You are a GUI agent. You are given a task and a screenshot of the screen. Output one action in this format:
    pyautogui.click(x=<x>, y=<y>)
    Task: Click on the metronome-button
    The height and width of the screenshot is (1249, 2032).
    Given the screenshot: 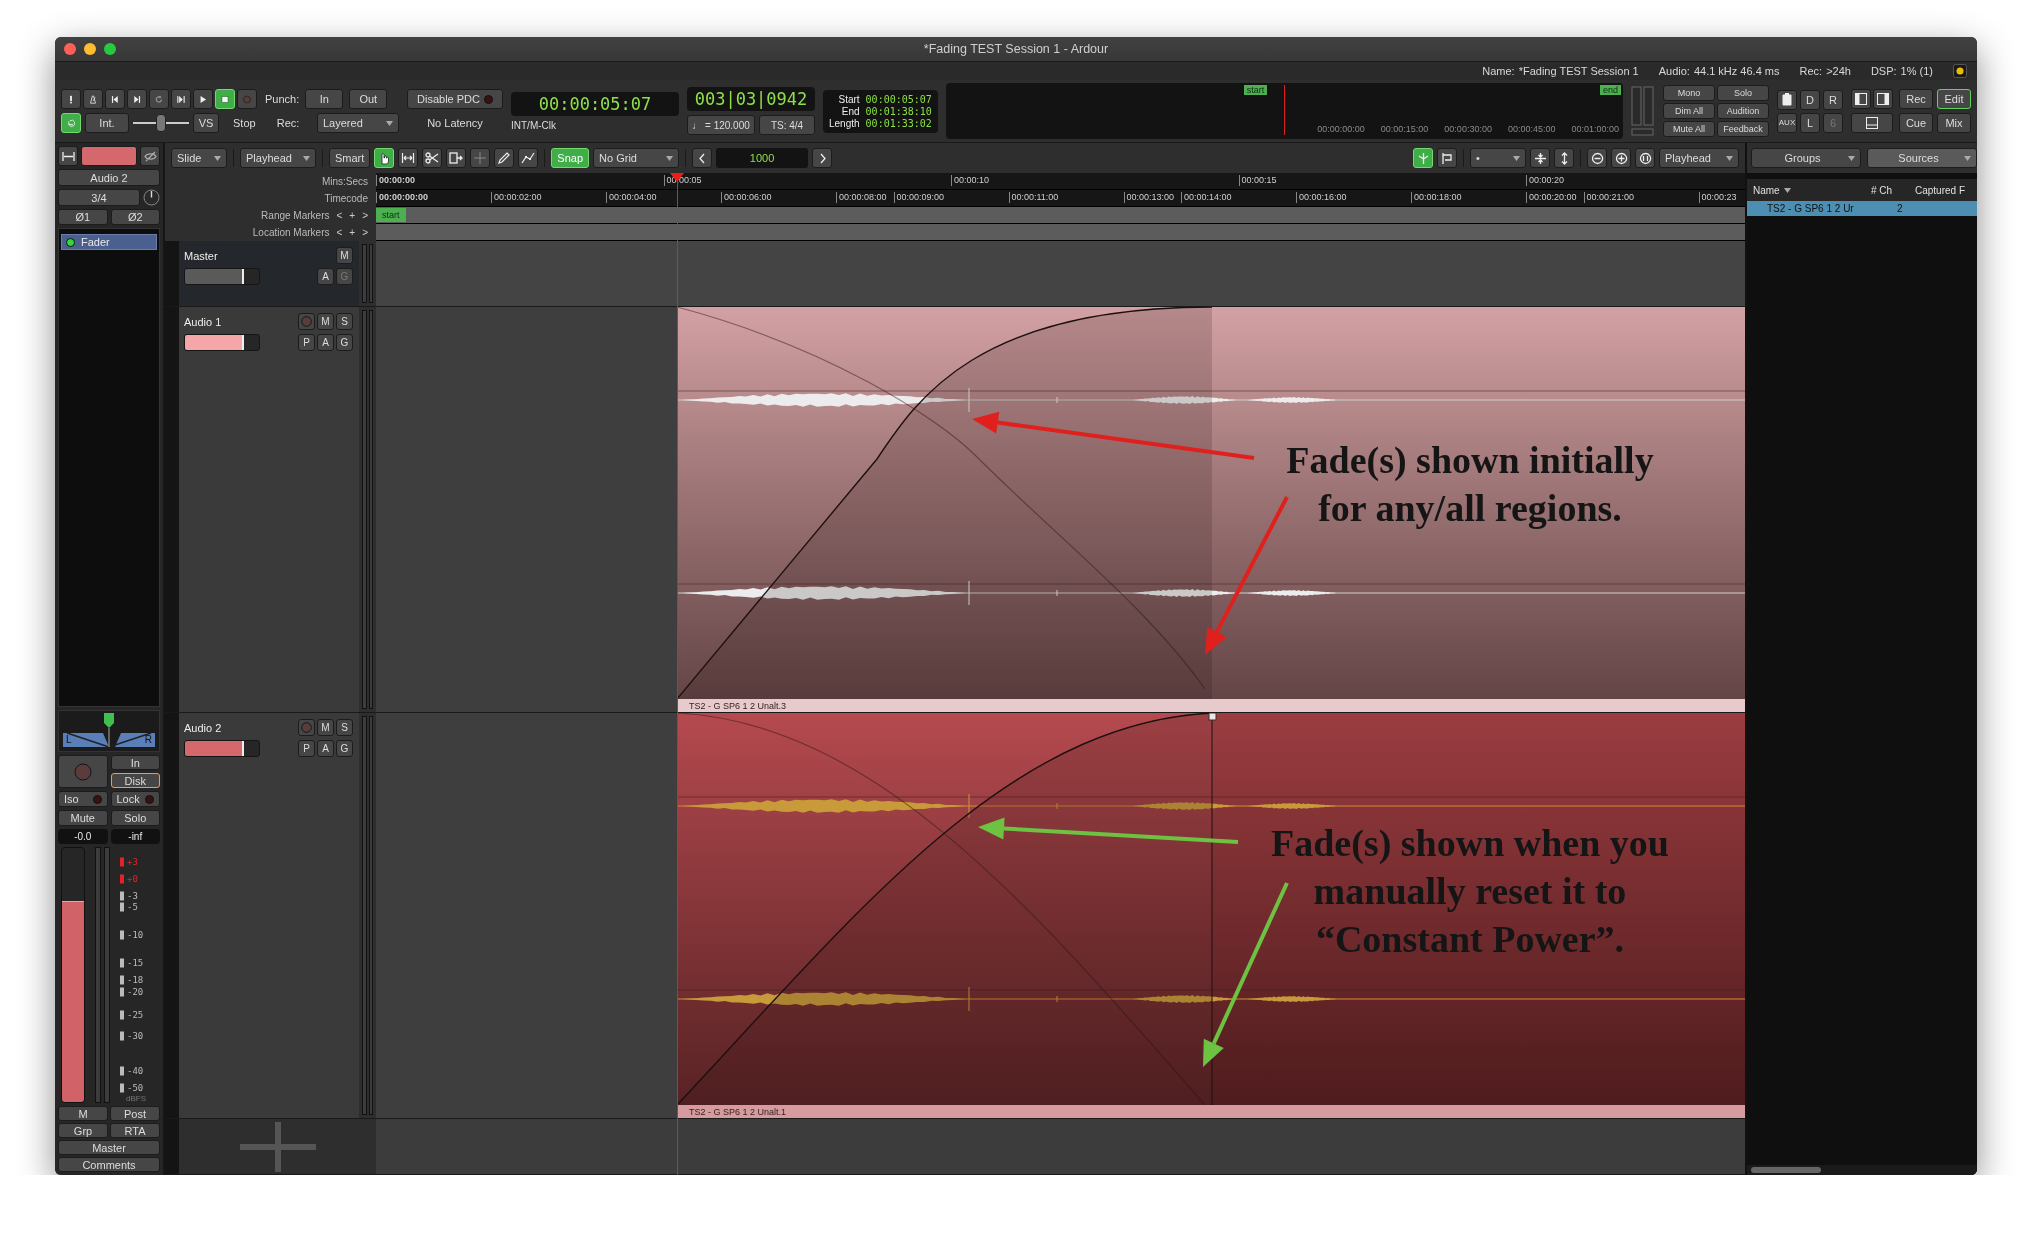 What is the action you would take?
    pyautogui.click(x=93, y=99)
    